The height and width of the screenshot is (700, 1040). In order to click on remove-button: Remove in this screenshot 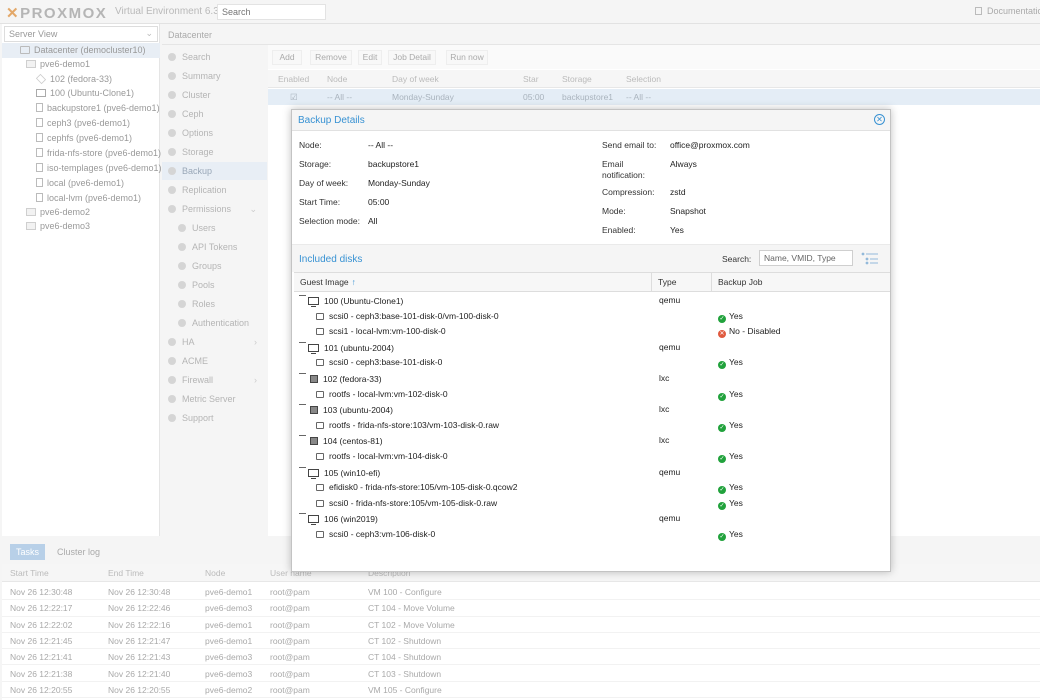, I will do `click(331, 57)`.